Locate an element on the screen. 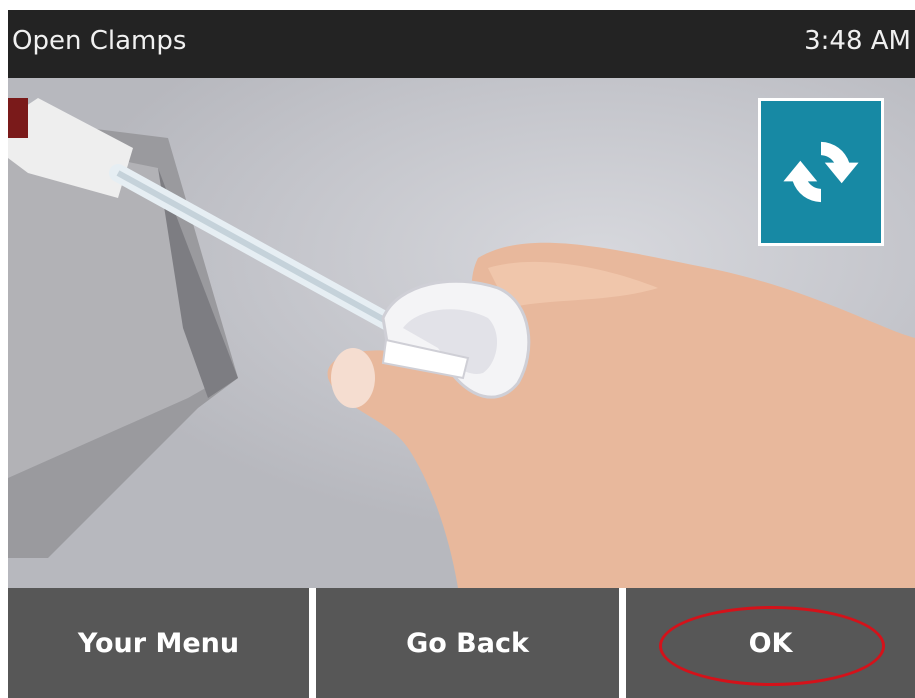 This screenshot has height=698, width=915. ok-button: OK is located at coordinates (770, 643).